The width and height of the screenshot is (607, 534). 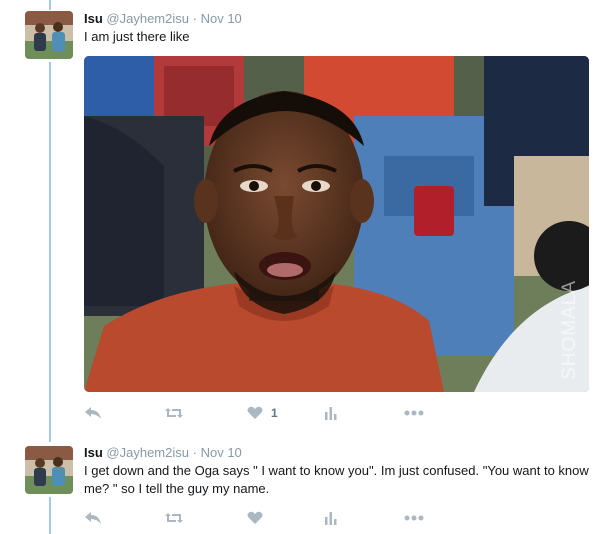 I want to click on like-button: 1, so click(x=262, y=413).